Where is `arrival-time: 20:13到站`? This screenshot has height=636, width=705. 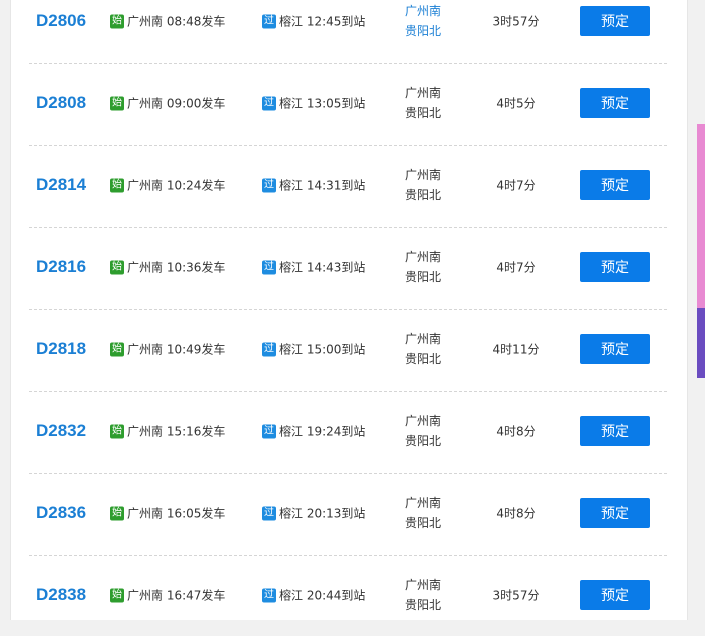 arrival-time: 20:13到站 is located at coordinates (336, 513).